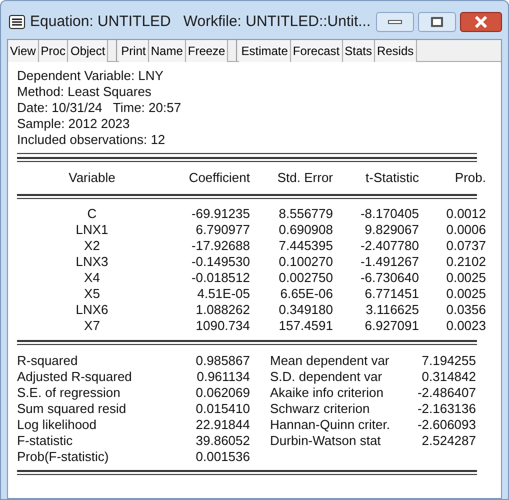 This screenshot has height=500, width=509. Describe the element at coordinates (223, 294) in the screenshot. I see `table-cell-text: 4.51E-05` at that location.